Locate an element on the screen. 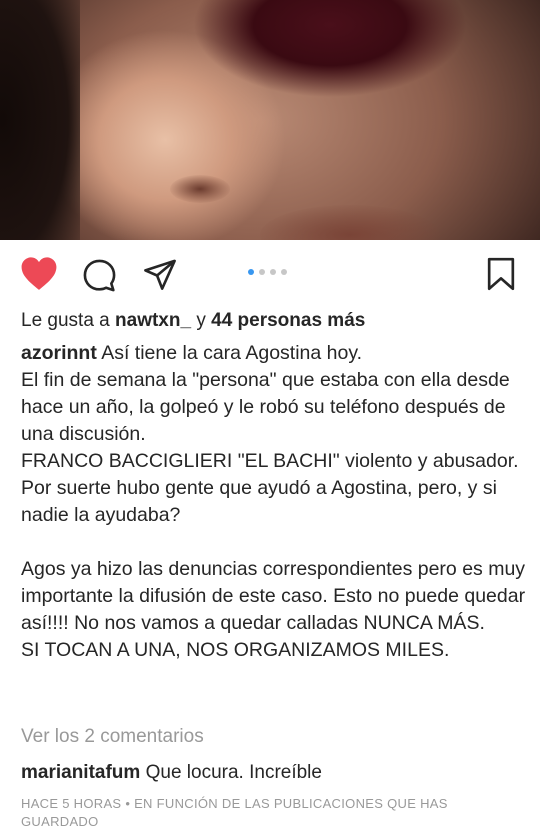 The image size is (540, 838). likes-conjunction: y is located at coordinates (201, 320).